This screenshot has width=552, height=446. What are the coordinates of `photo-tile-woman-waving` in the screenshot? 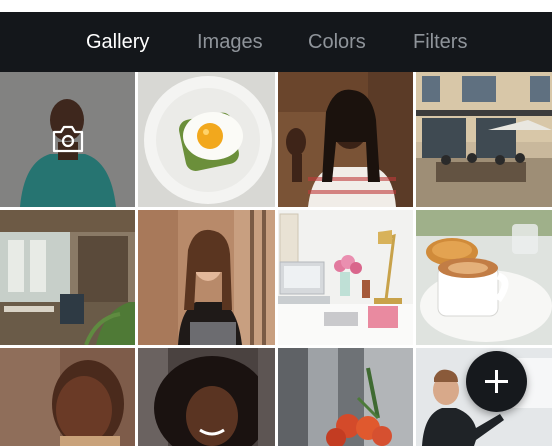 It's located at (345, 139).